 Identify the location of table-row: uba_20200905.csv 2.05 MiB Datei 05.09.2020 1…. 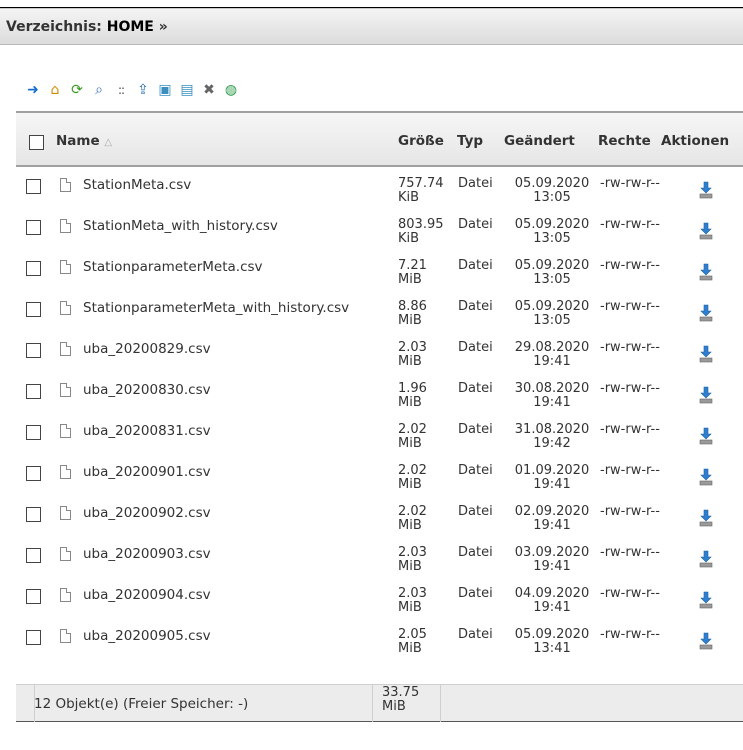
(379, 646).